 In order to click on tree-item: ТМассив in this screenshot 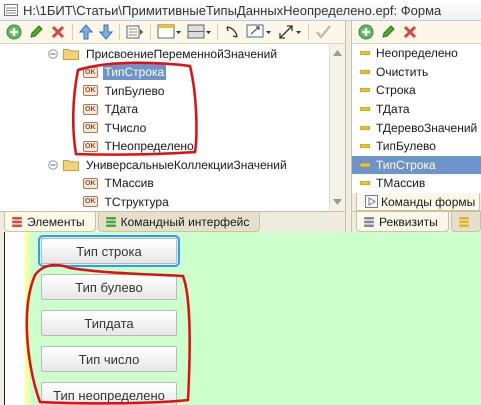, I will do `click(129, 183)`.